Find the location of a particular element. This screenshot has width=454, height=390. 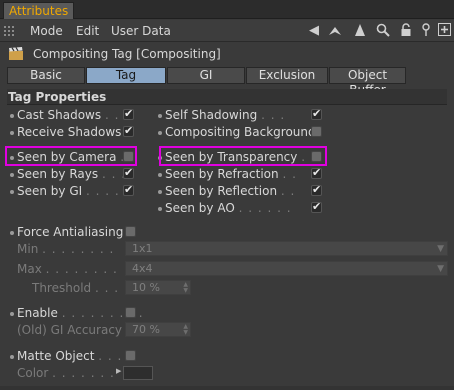

section-divider is located at coordinates (227, 104).